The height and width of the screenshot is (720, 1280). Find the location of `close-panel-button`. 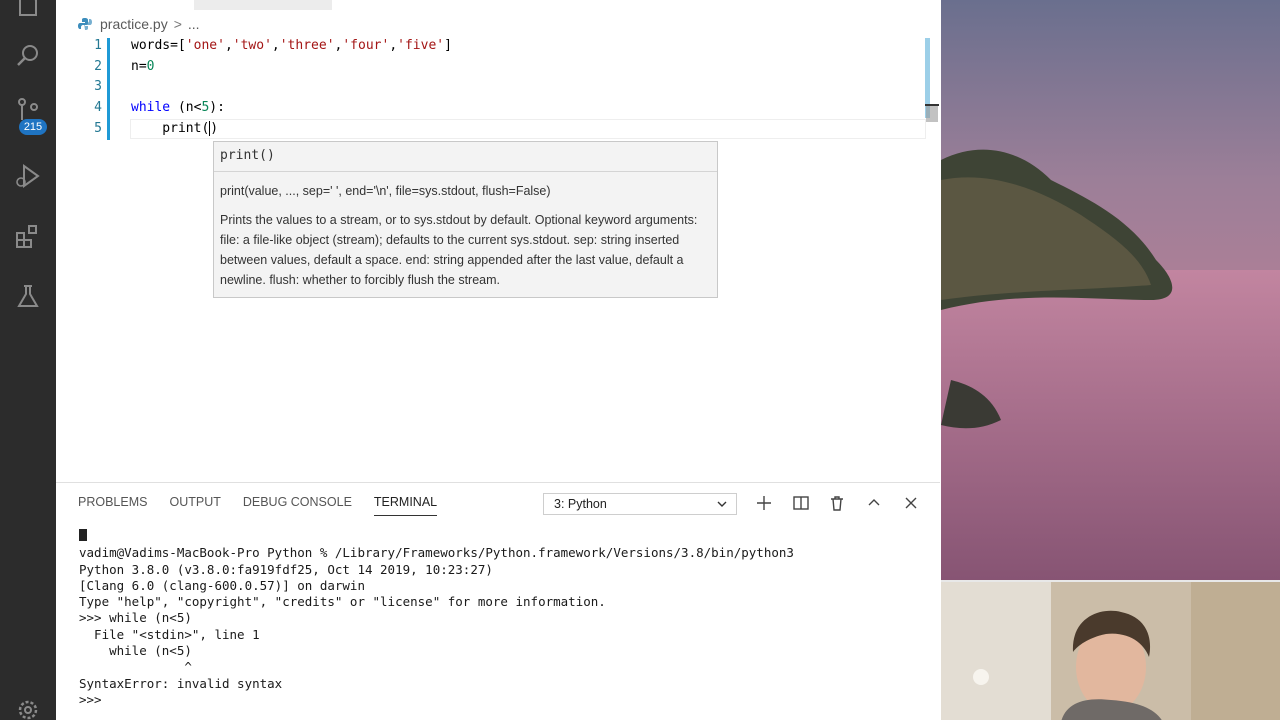

close-panel-button is located at coordinates (911, 503).